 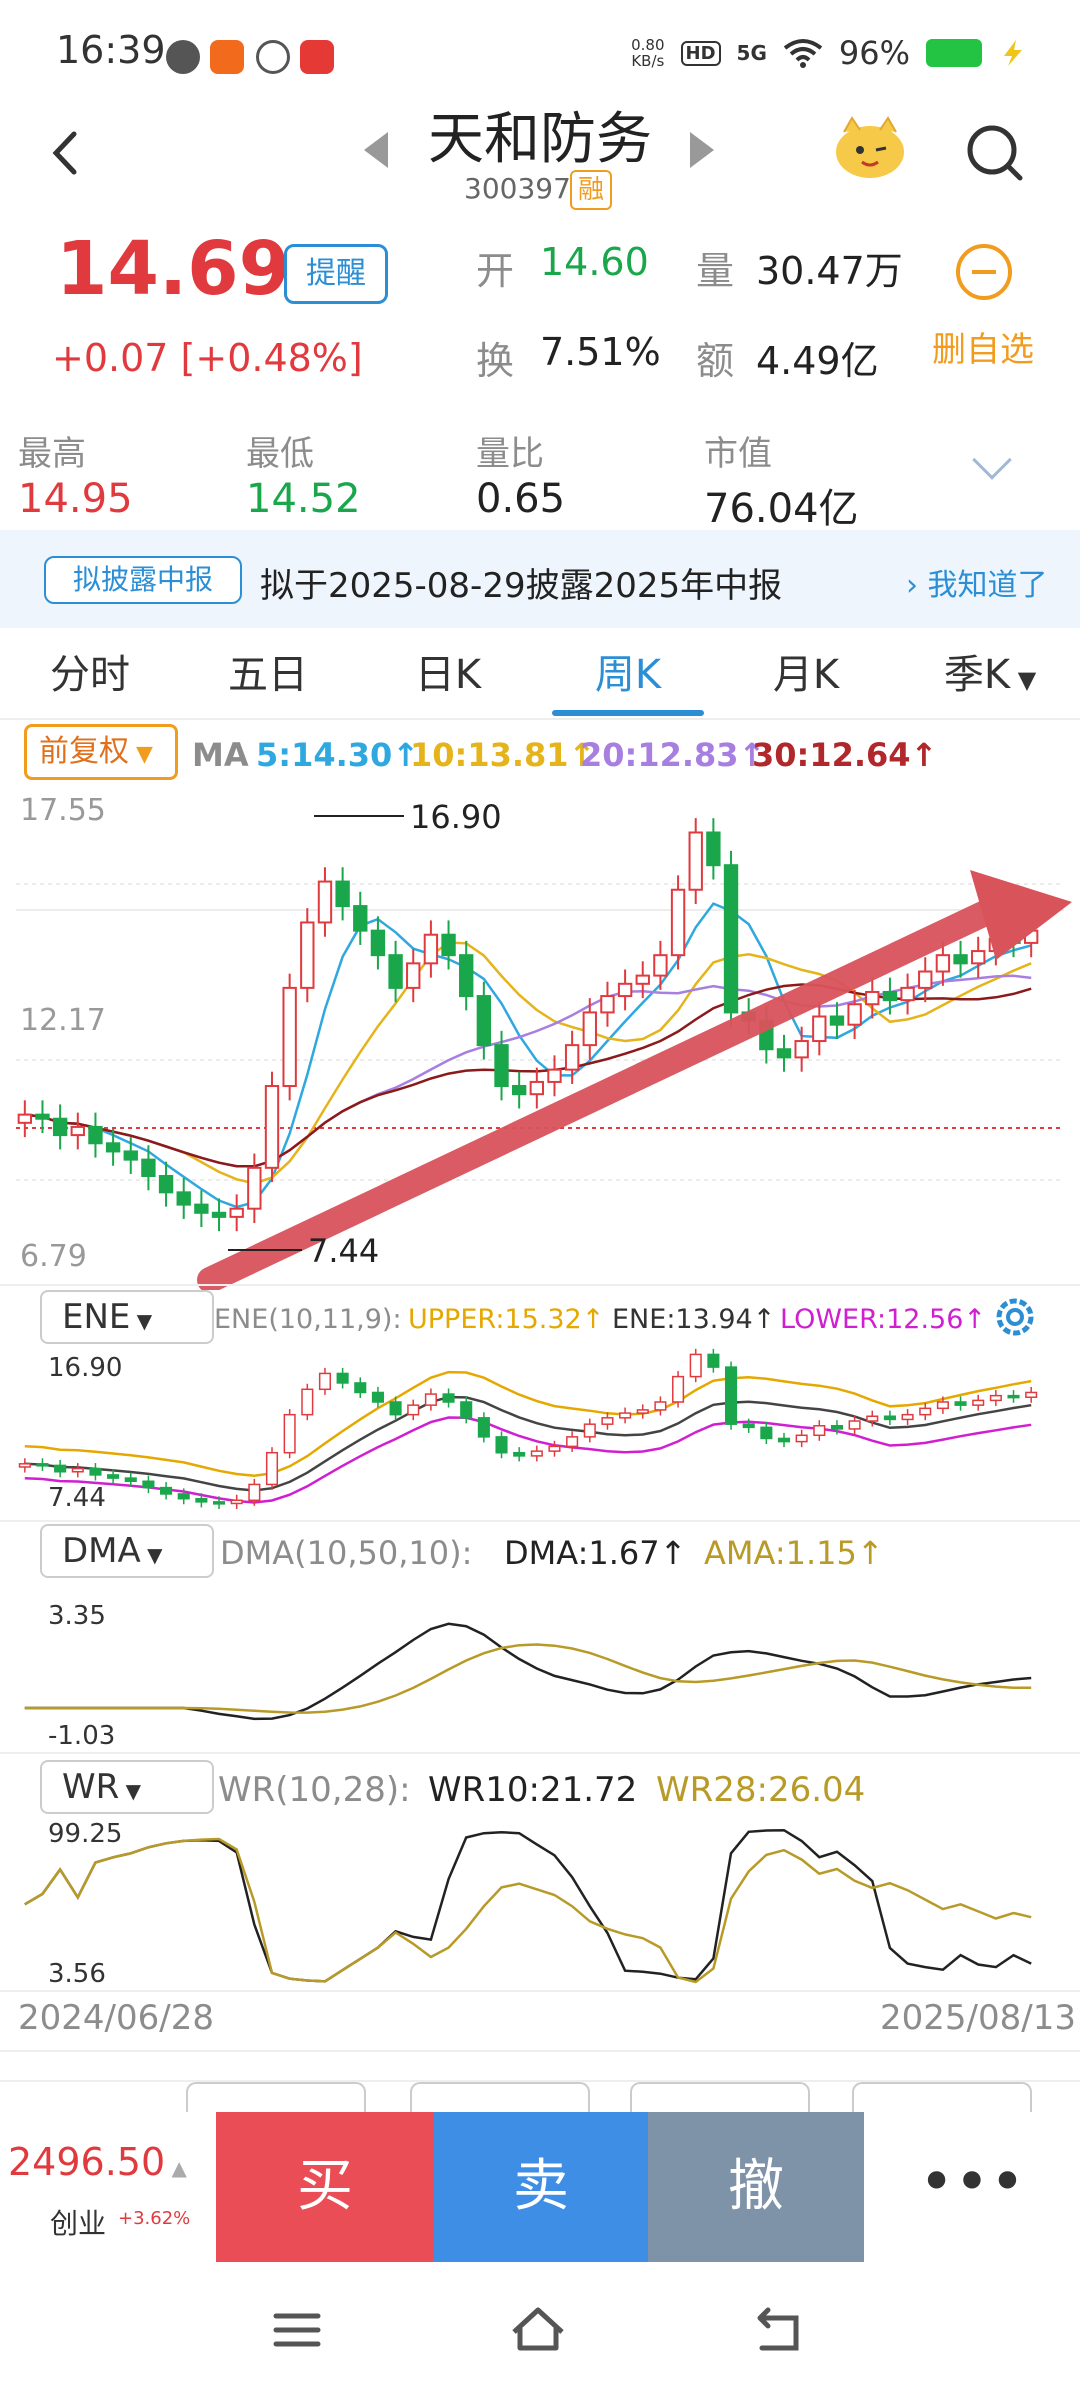 What do you see at coordinates (317, 57) in the screenshot?
I see `toutiao-icon` at bounding box center [317, 57].